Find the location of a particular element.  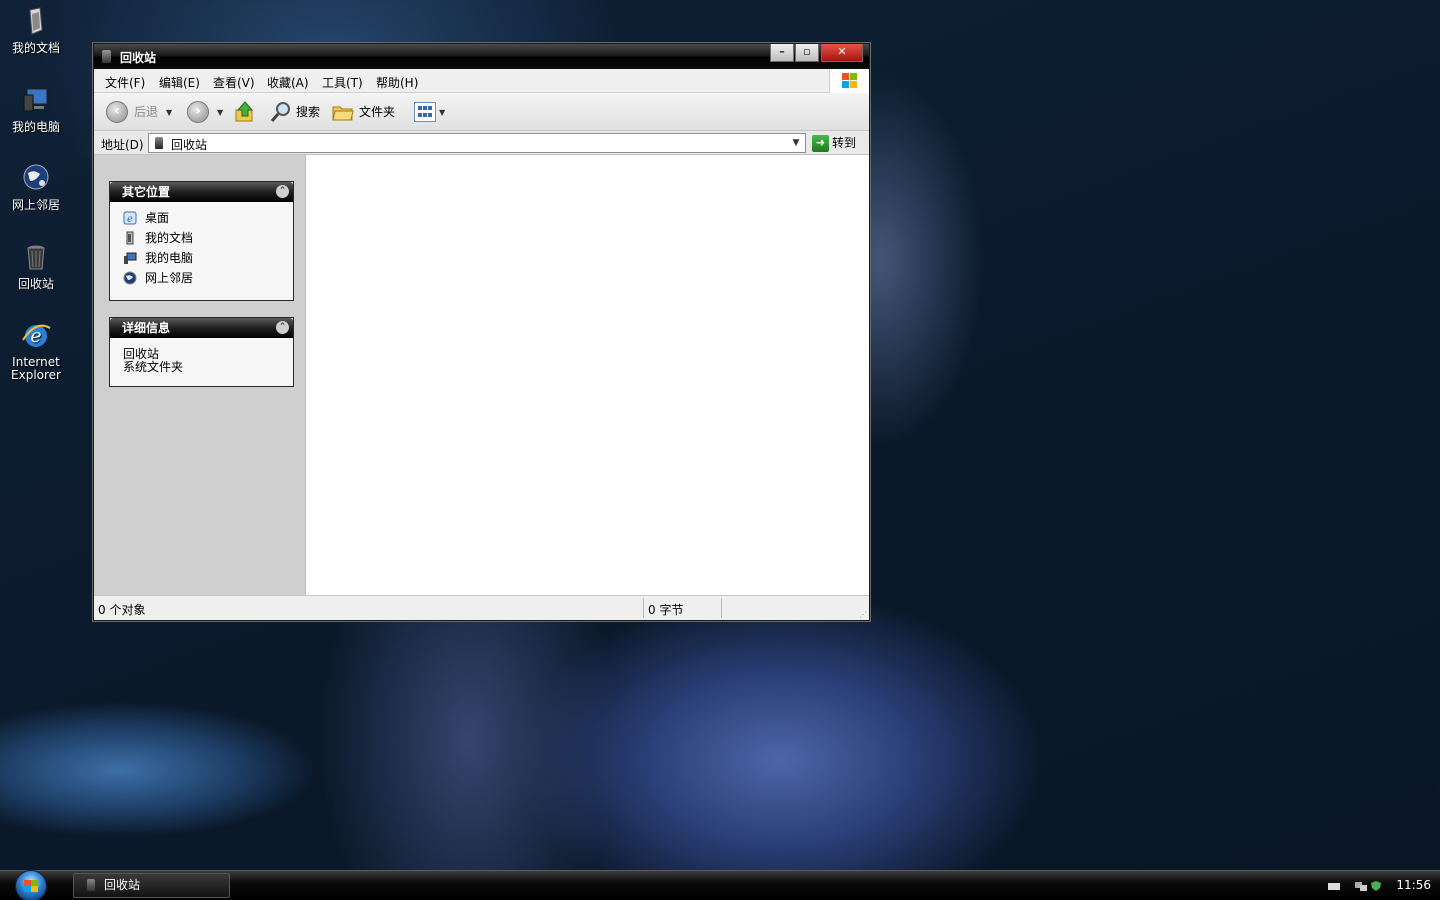

address-dropdown-icon: ▼ is located at coordinates (796, 143).